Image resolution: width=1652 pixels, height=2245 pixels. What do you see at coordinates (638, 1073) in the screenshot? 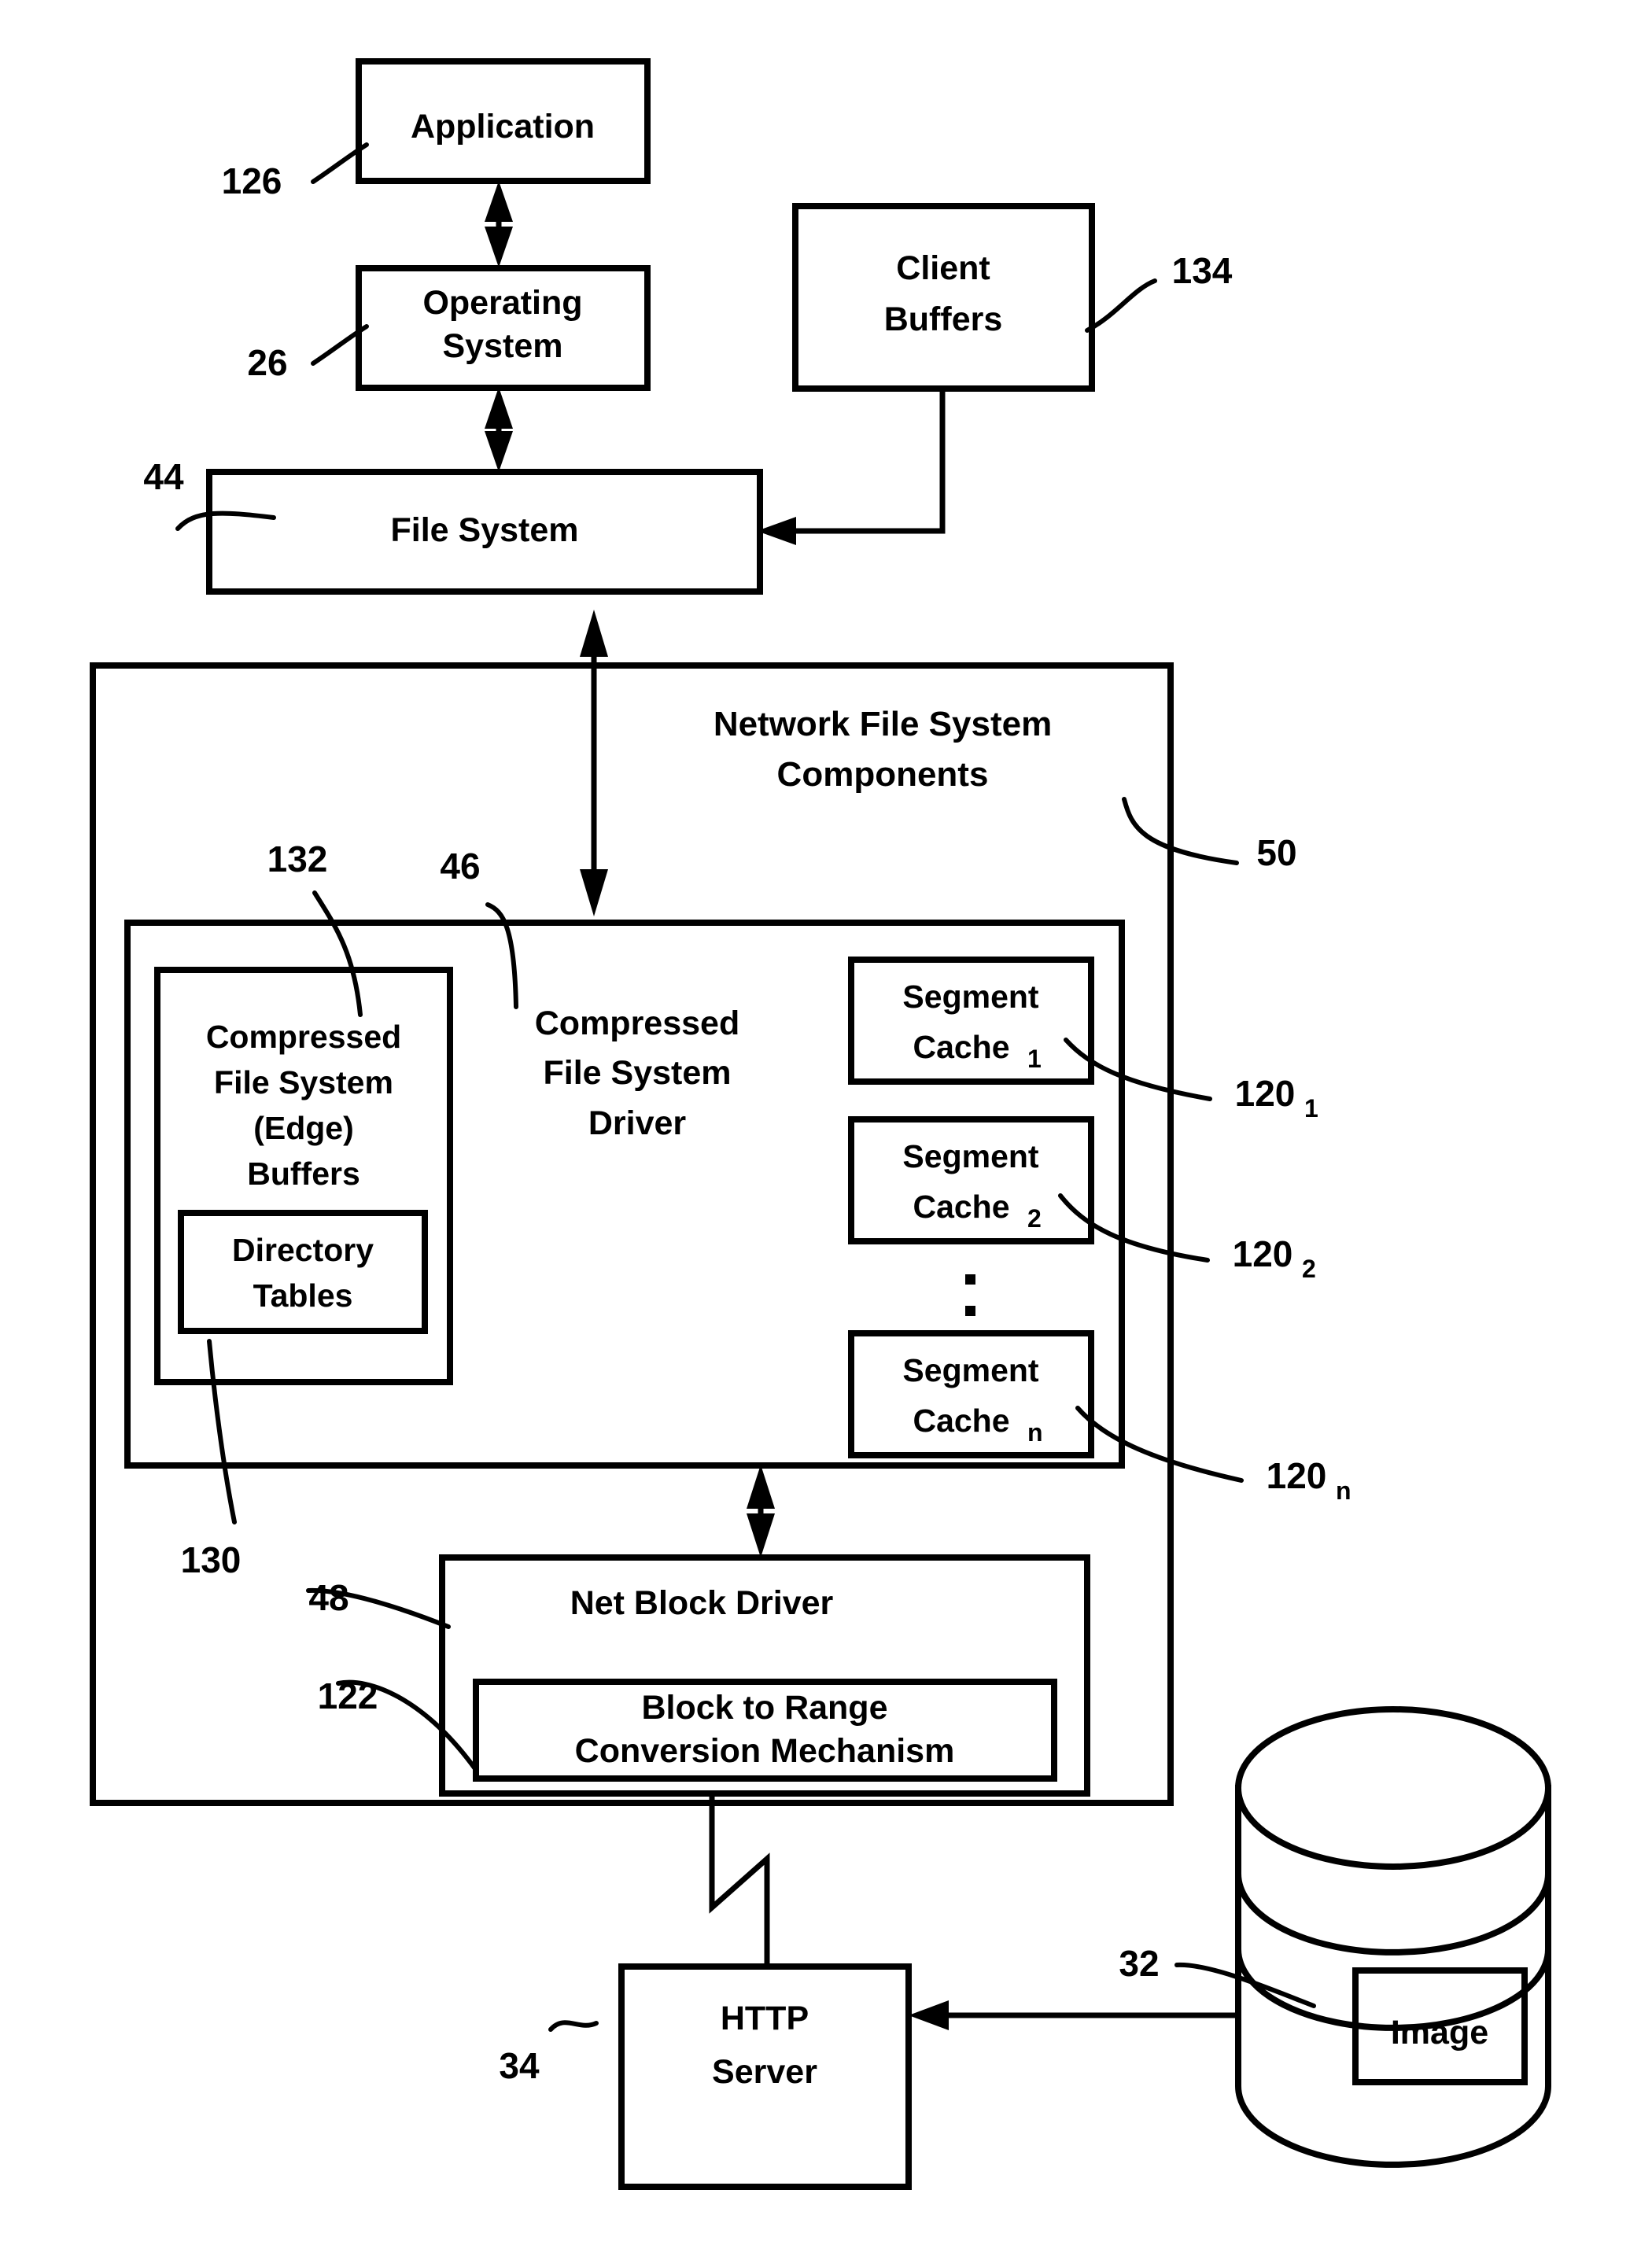
I see `cfs-driver-label-line2: File System` at bounding box center [638, 1073].